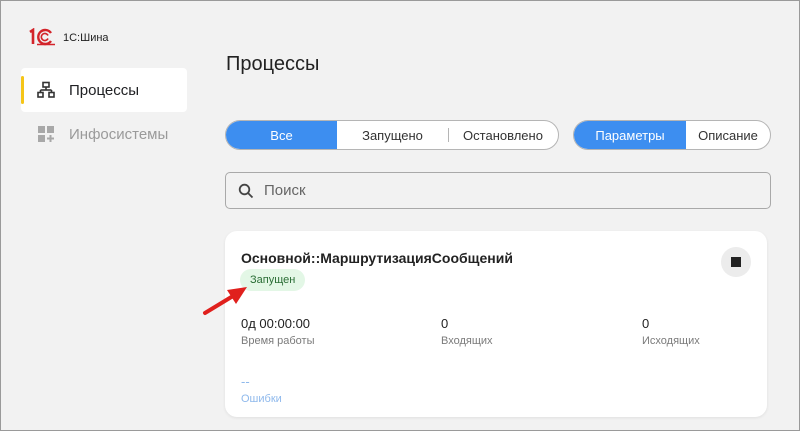  Describe the element at coordinates (671, 331) in the screenshot. I see `outgoing-stat: 0 Исходящих` at that location.